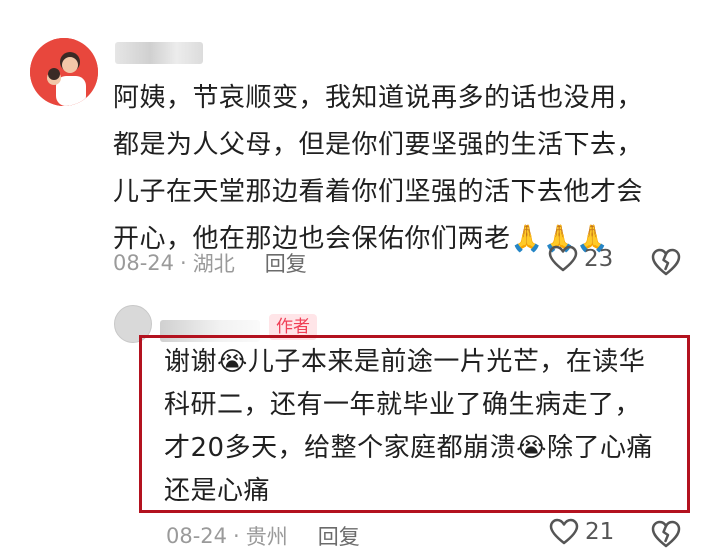  I want to click on comment-location: 贵州, so click(266, 537).